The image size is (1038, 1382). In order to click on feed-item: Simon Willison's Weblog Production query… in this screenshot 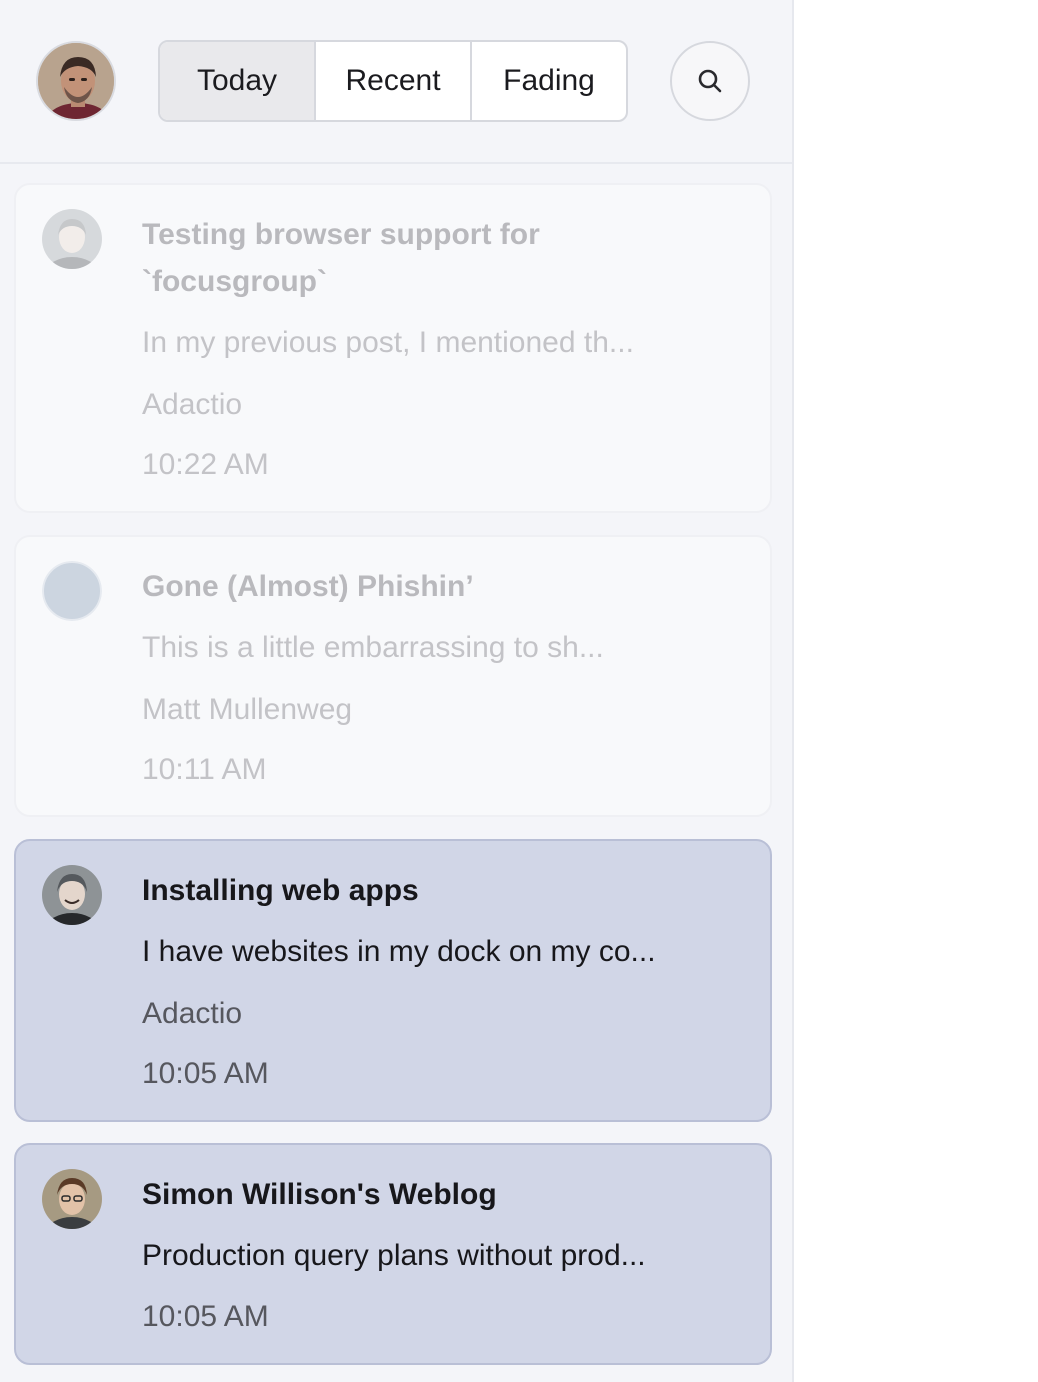, I will do `click(393, 1254)`.